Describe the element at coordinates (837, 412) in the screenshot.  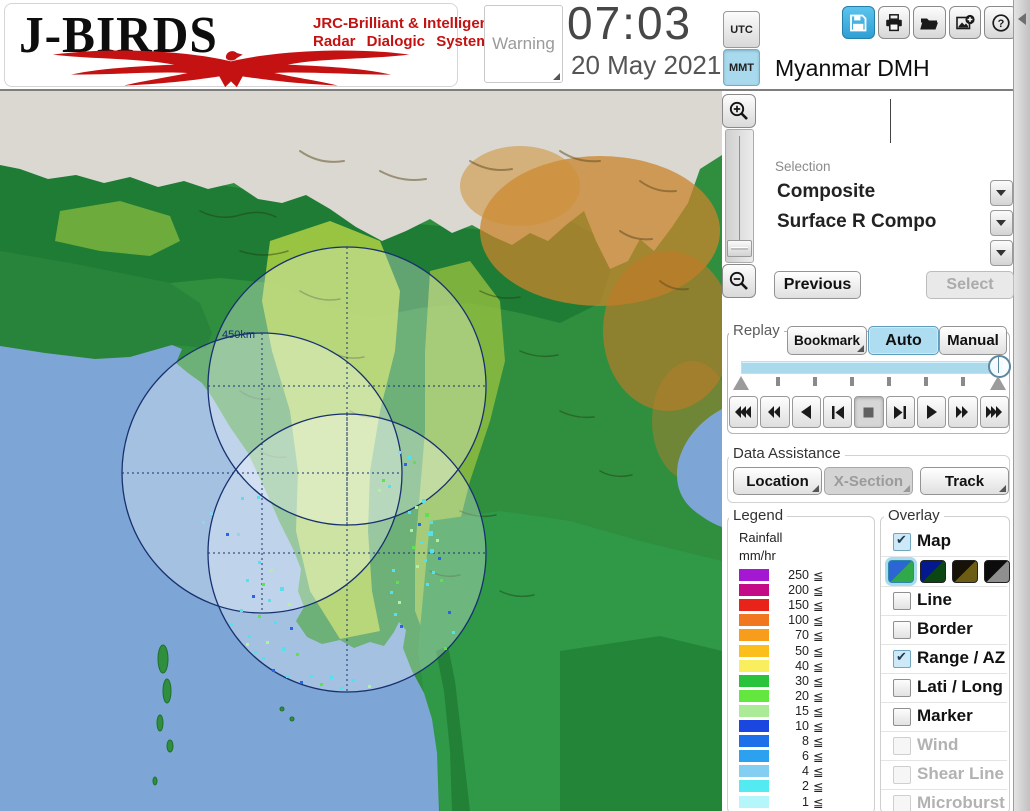
I see `step-backward-button` at that location.